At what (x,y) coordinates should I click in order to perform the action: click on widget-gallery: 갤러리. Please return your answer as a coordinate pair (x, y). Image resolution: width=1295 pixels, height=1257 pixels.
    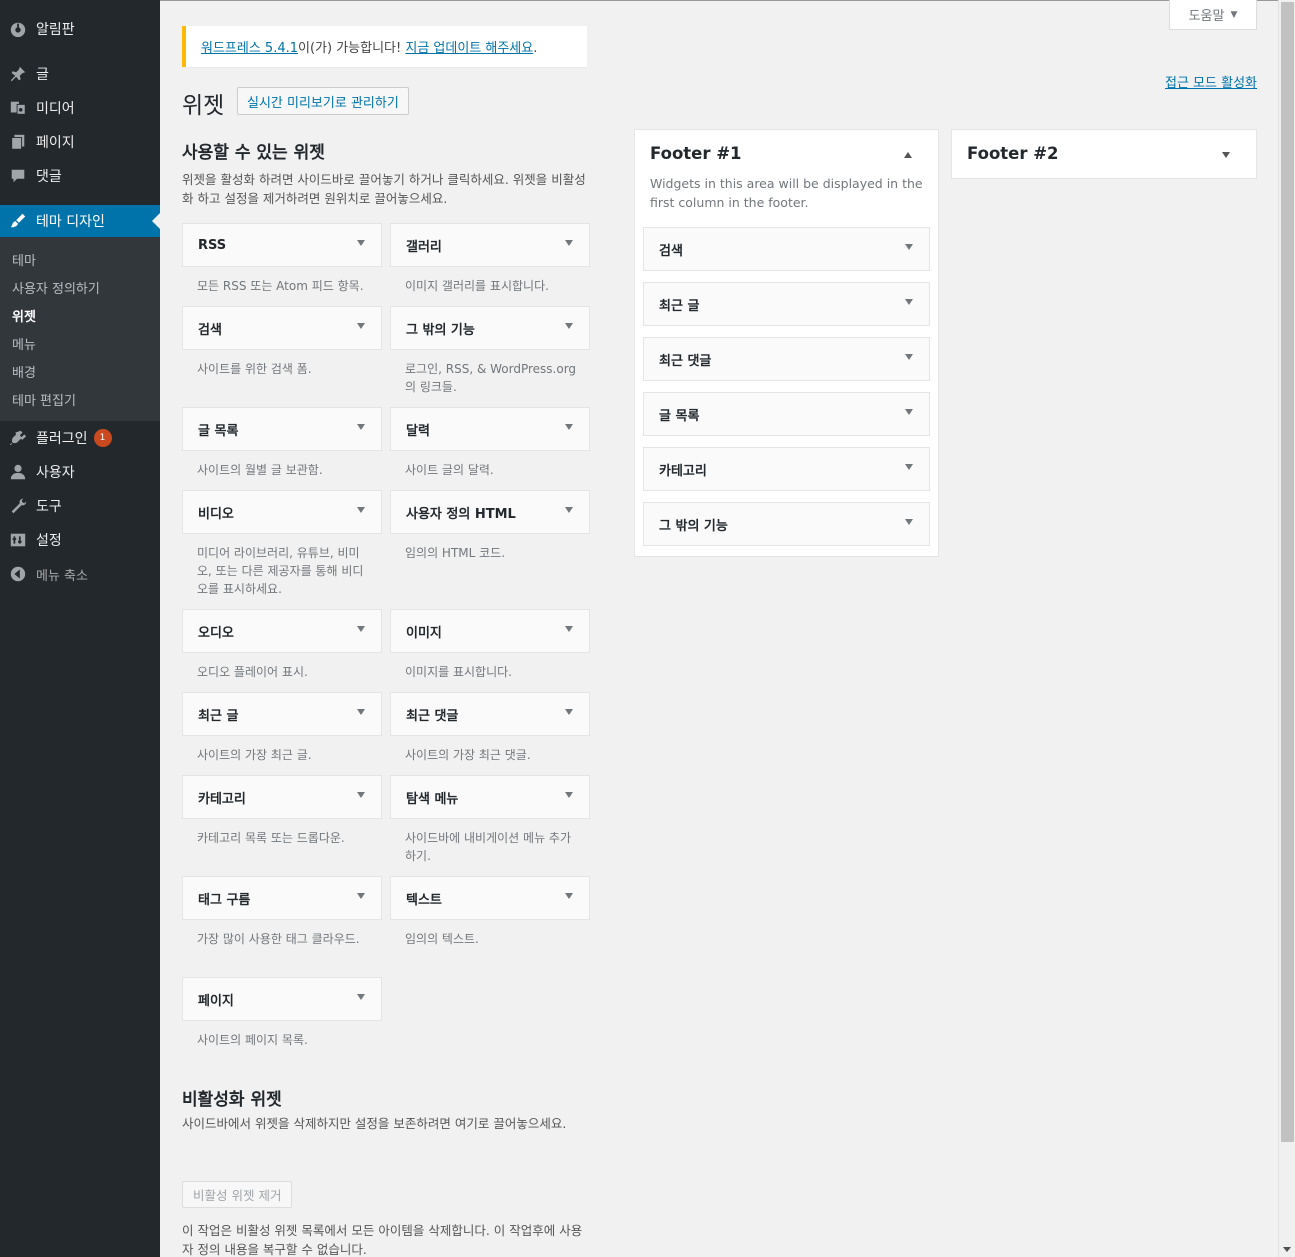
    Looking at the image, I should click on (490, 245).